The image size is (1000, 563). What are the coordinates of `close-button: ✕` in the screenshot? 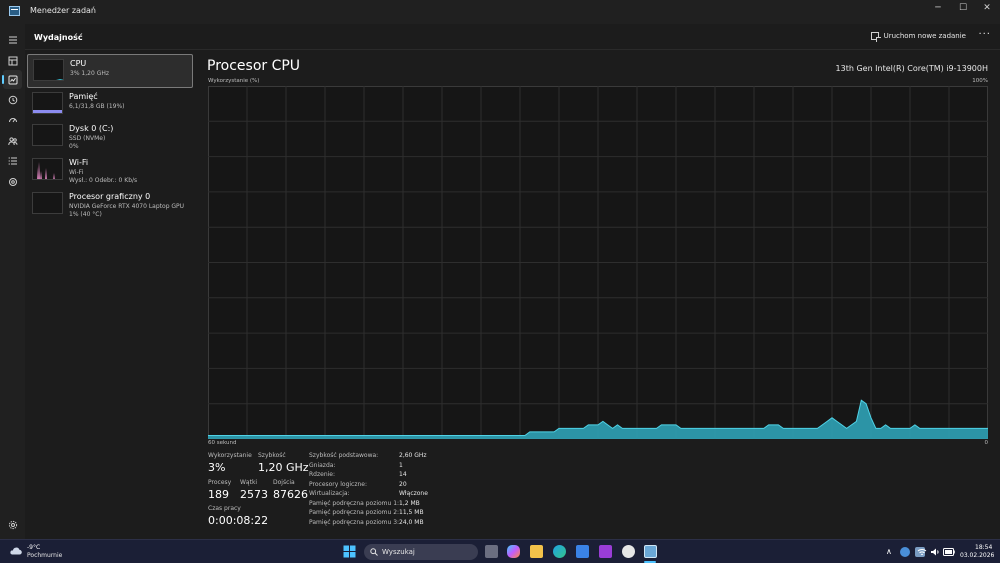 It's located at (987, 8).